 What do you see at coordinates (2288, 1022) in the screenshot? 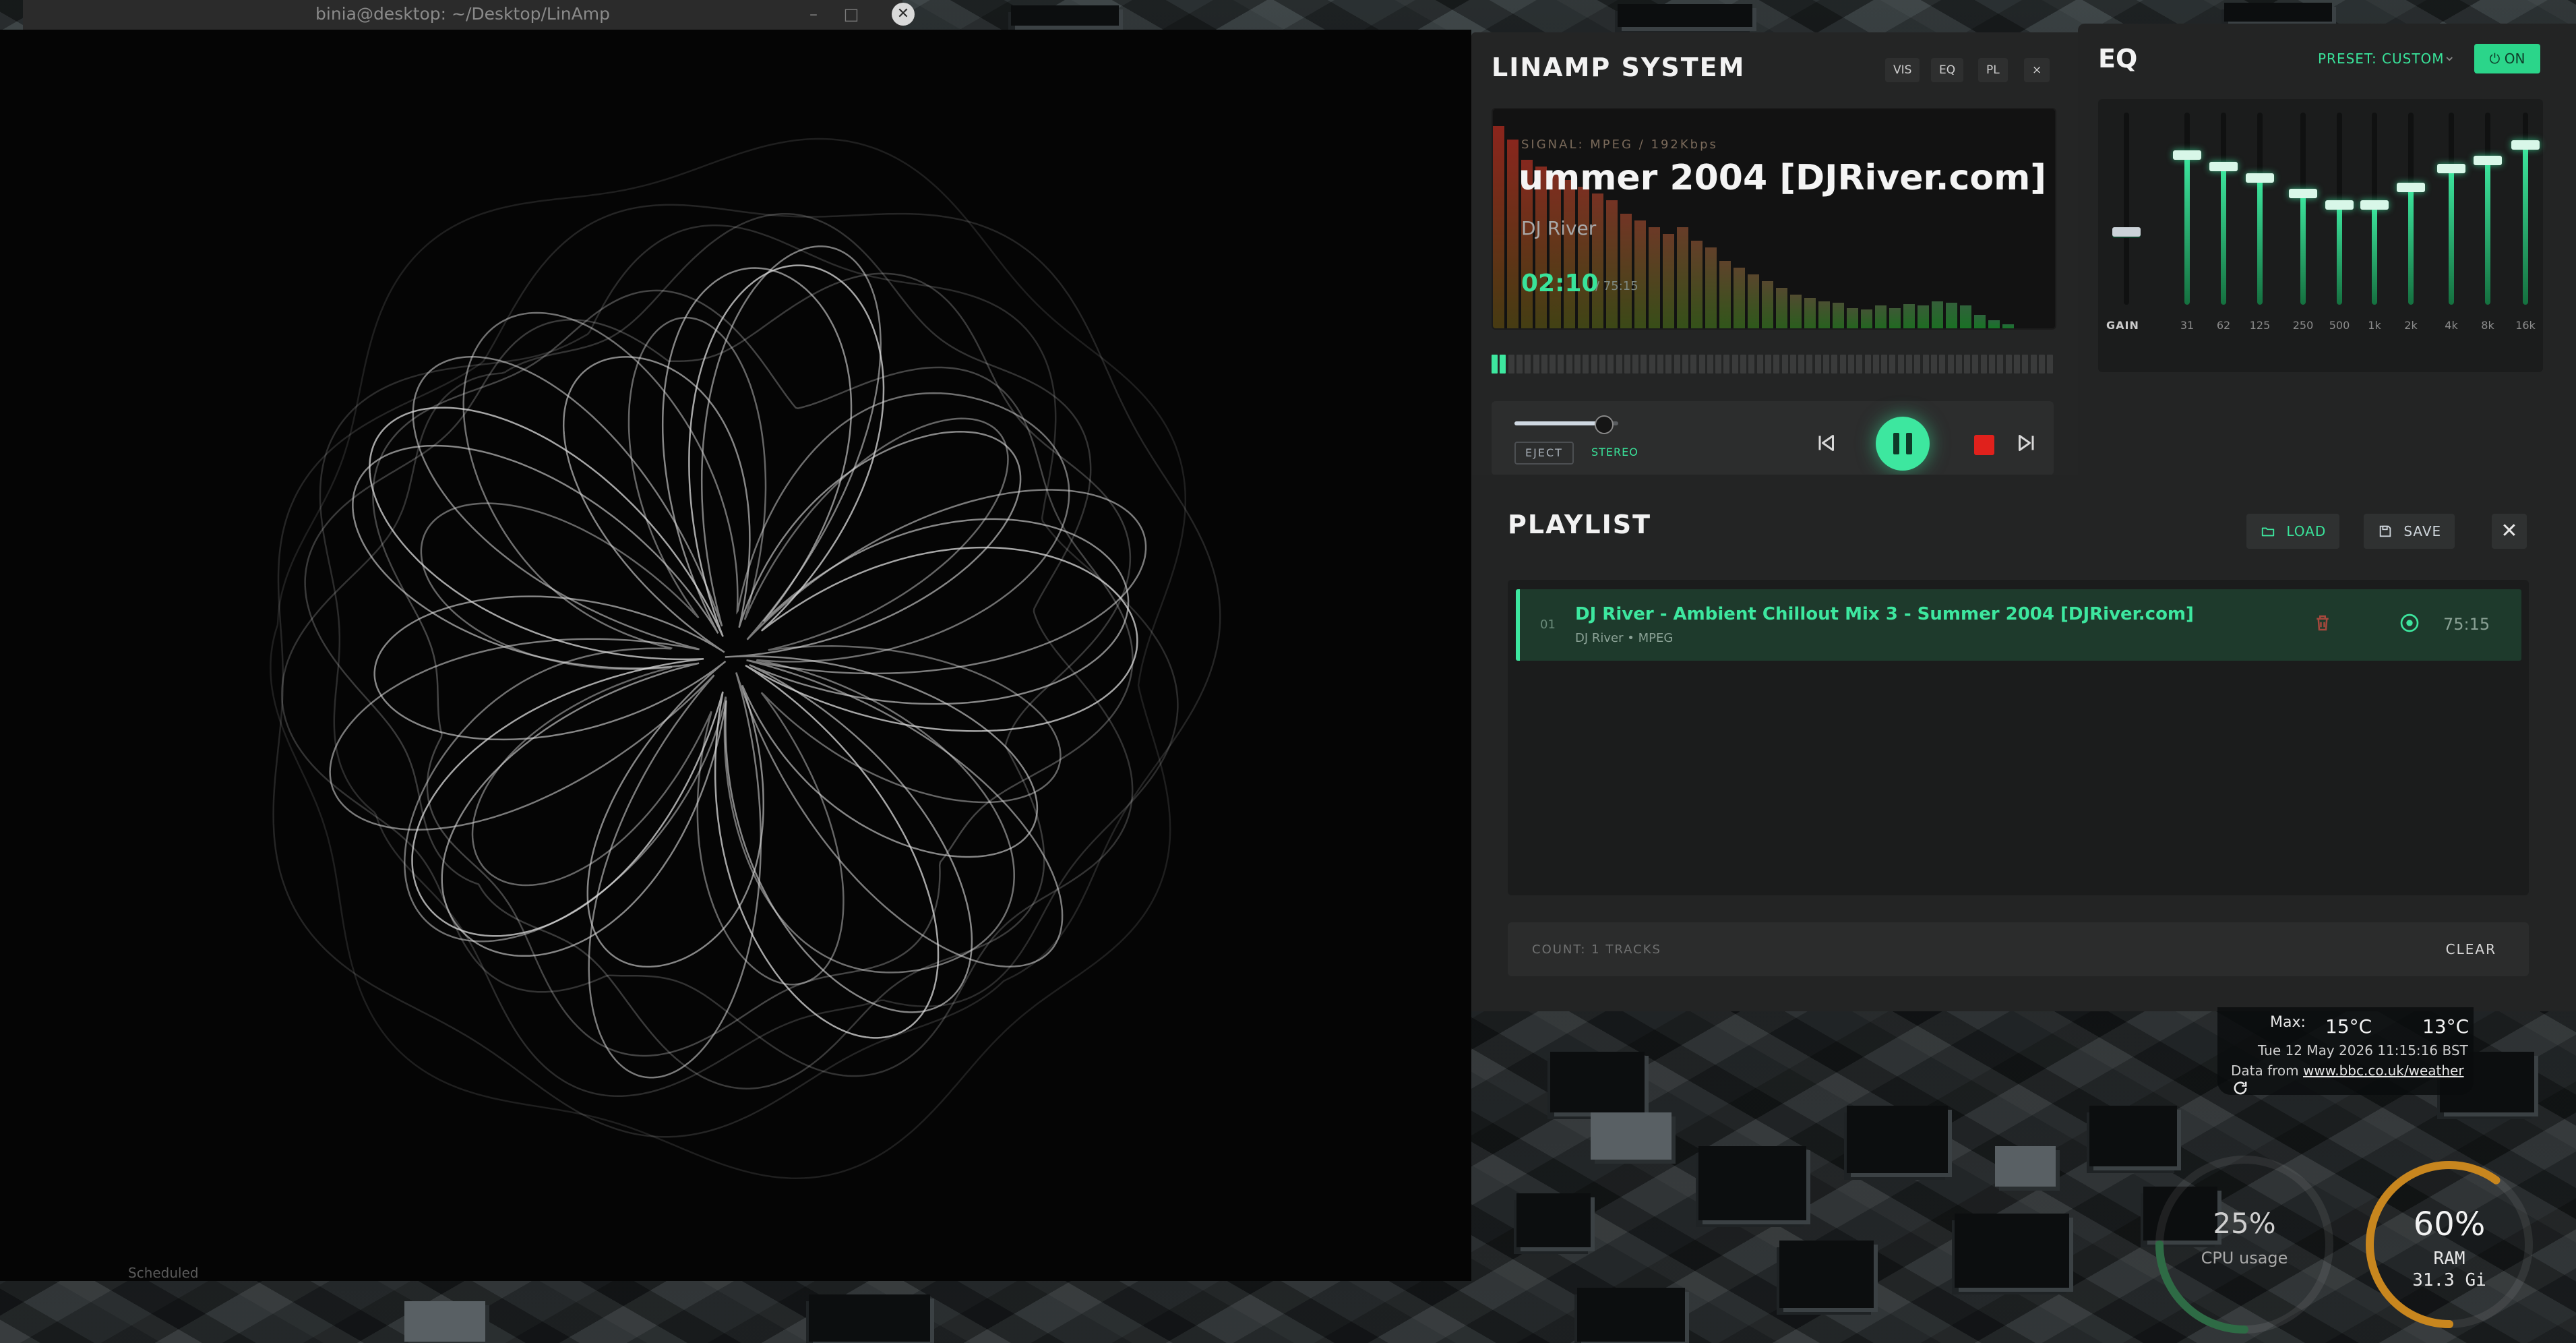
I see `max-temp-label: Max:` at bounding box center [2288, 1022].